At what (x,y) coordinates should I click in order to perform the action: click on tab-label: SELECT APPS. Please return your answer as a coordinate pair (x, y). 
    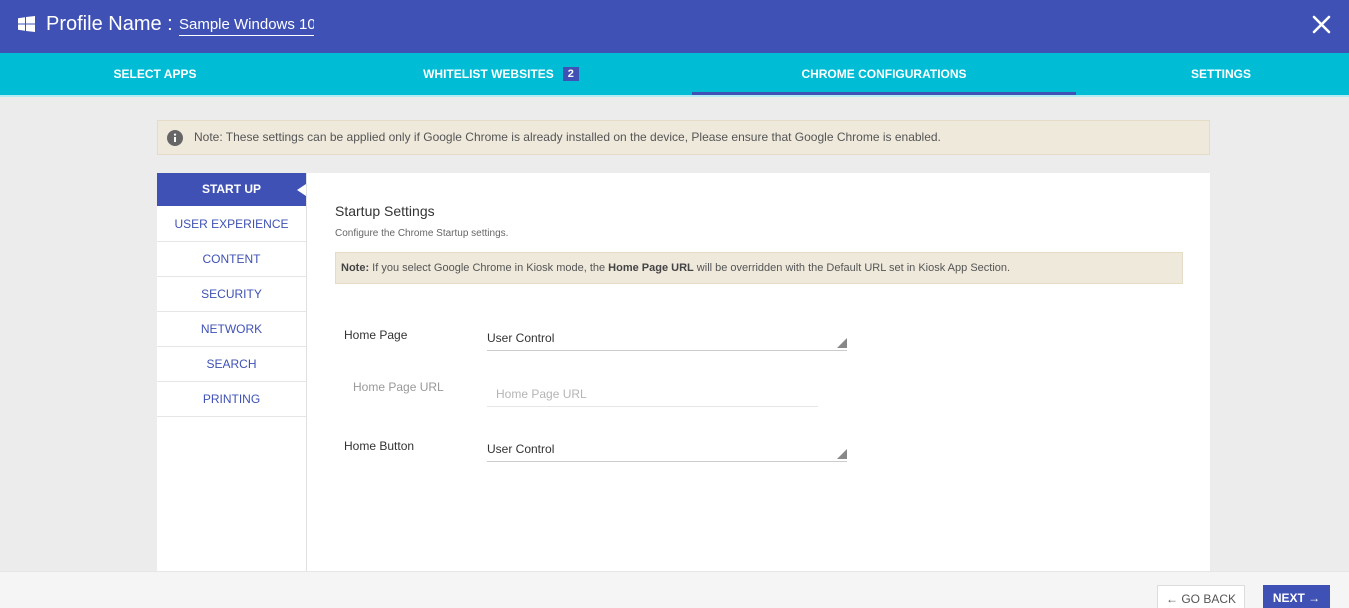
    Looking at the image, I should click on (155, 74).